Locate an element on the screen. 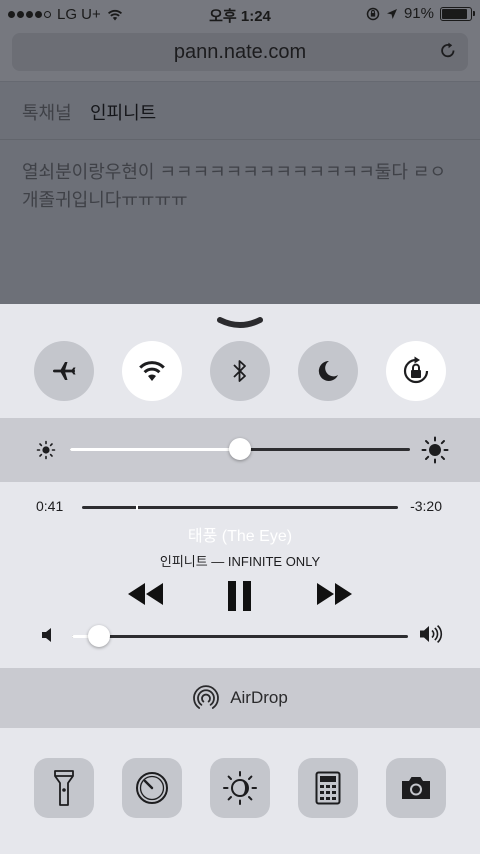 This screenshot has height=854, width=480. calculator-button is located at coordinates (328, 788).